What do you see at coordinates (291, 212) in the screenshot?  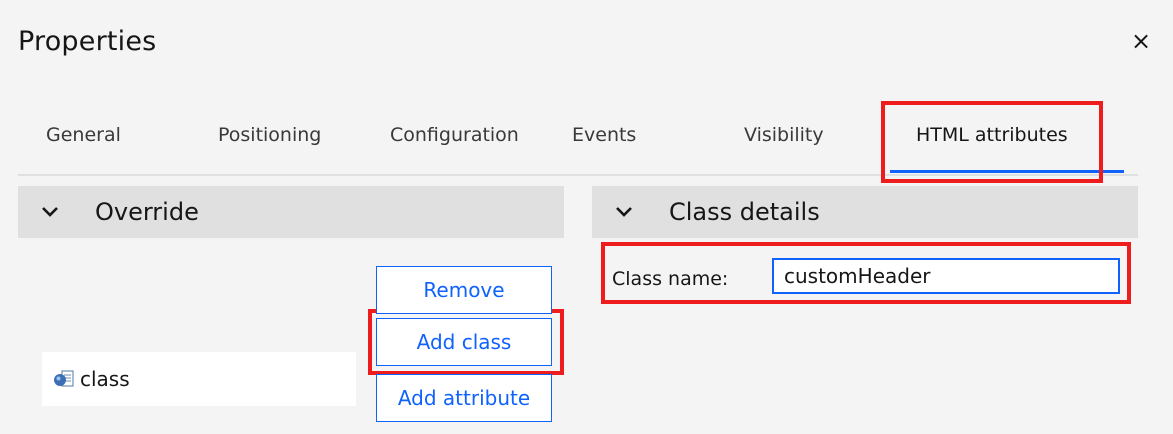 I see `override-section-header: Override` at bounding box center [291, 212].